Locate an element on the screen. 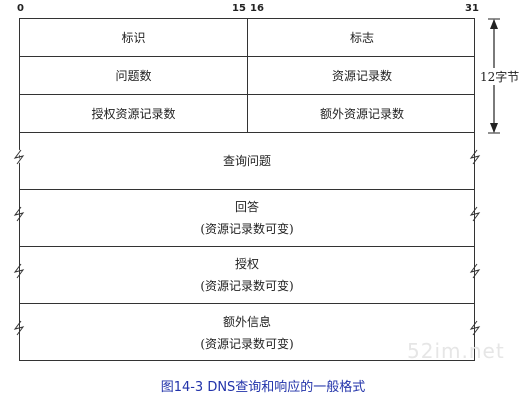  size-label: 12字节 is located at coordinates (500, 76).